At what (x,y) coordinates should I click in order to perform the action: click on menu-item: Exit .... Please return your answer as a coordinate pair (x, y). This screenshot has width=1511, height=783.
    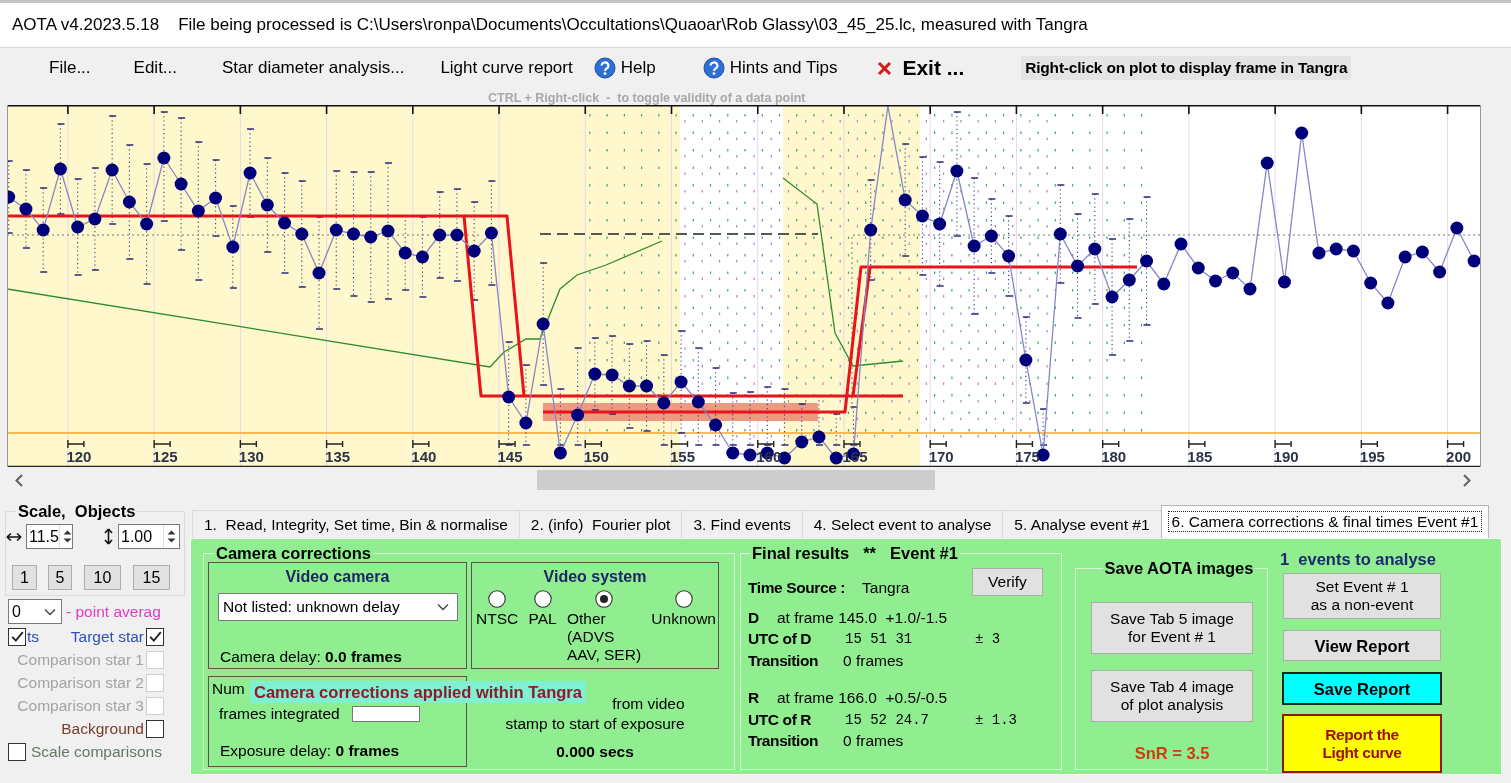
    Looking at the image, I should click on (921, 68).